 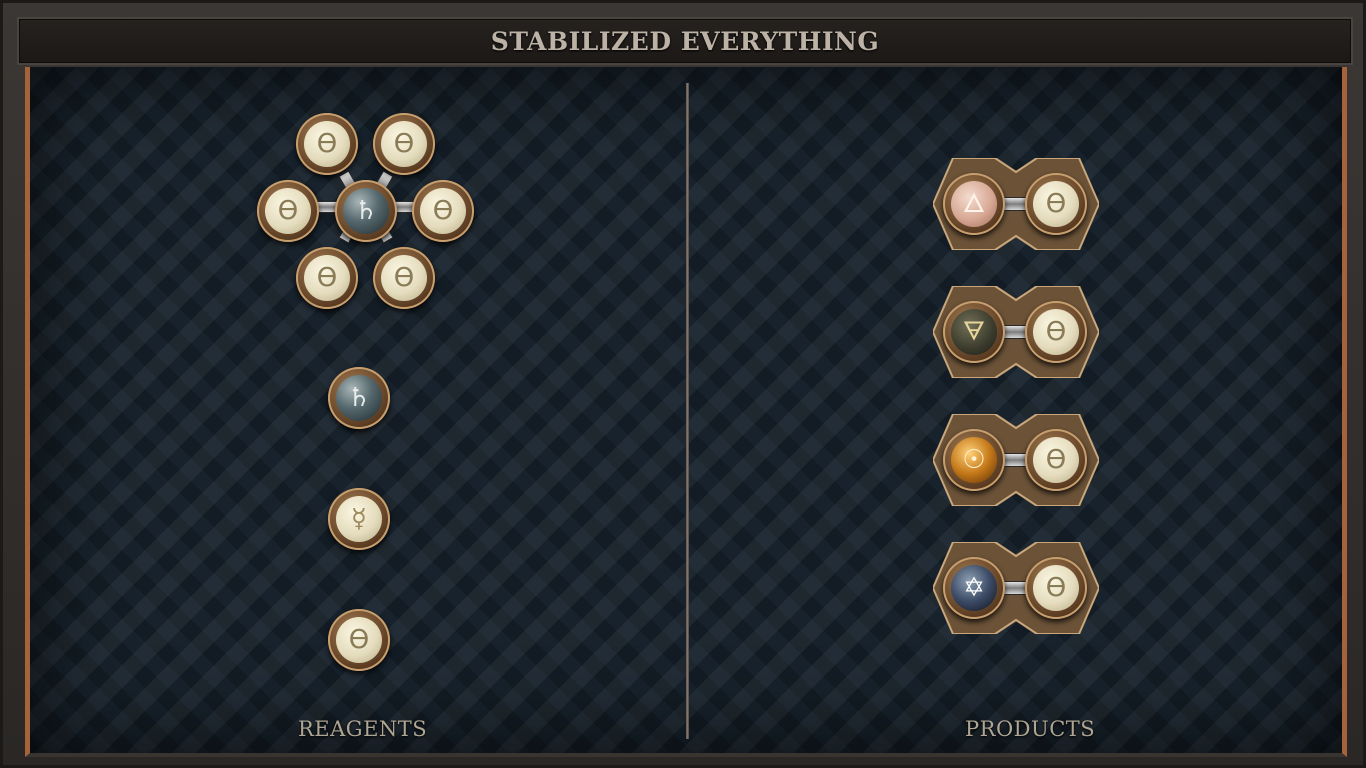 I want to click on gold-atom: ☉, so click(x=974, y=460).